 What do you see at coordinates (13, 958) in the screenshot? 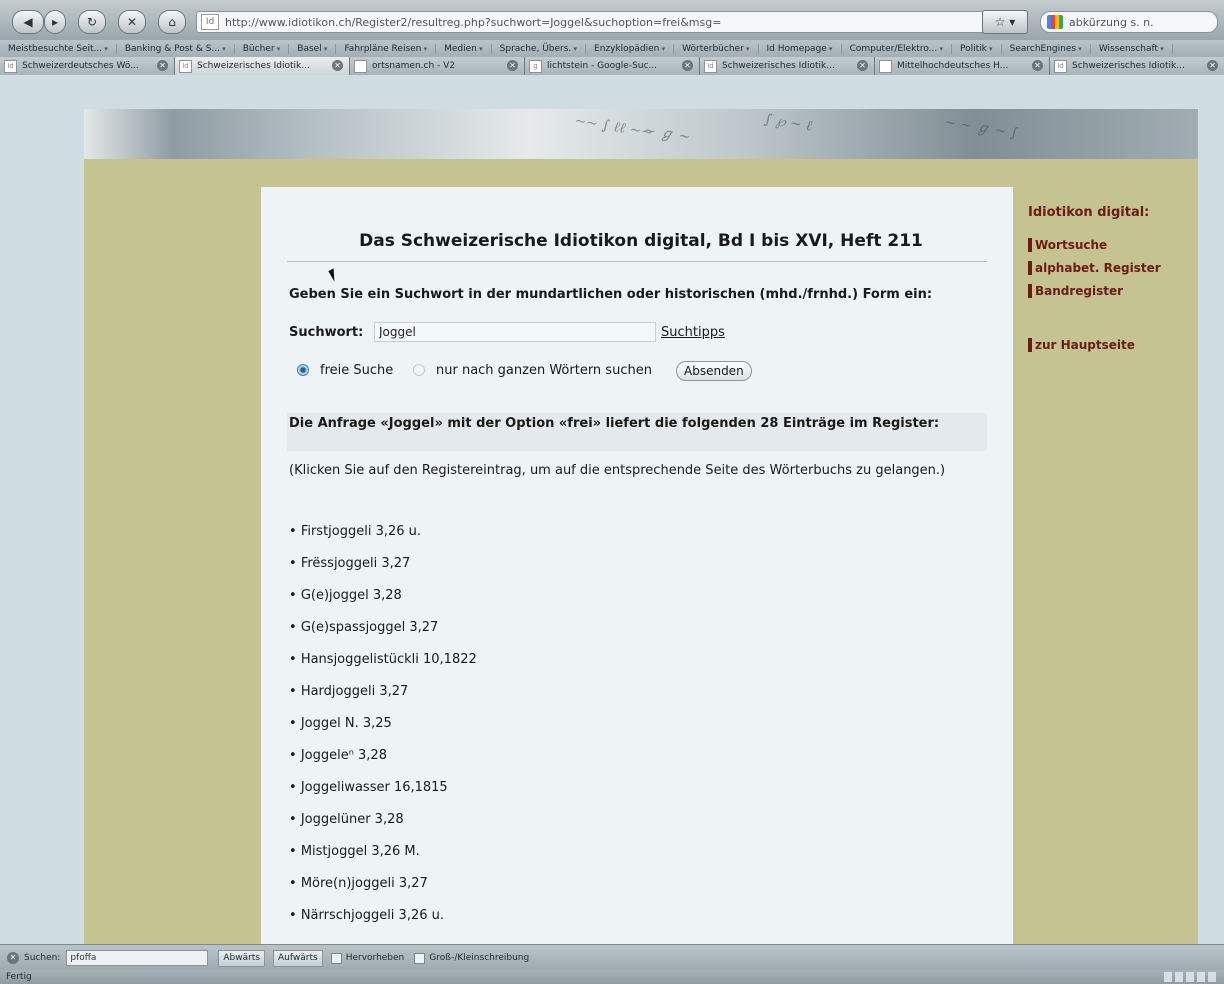
I see `close-icon: ✕` at bounding box center [13, 958].